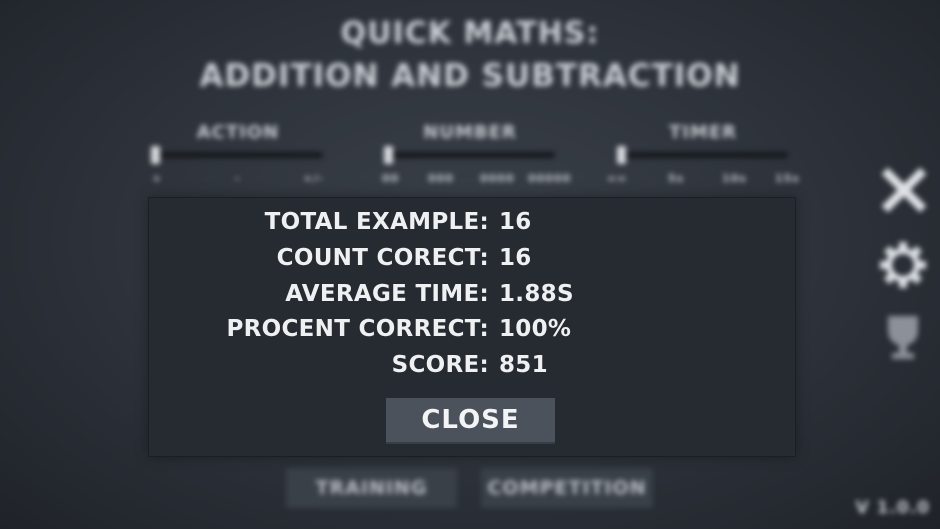 This screenshot has height=529, width=940. Describe the element at coordinates (470, 421) in the screenshot. I see `close-button: CLOSE` at that location.